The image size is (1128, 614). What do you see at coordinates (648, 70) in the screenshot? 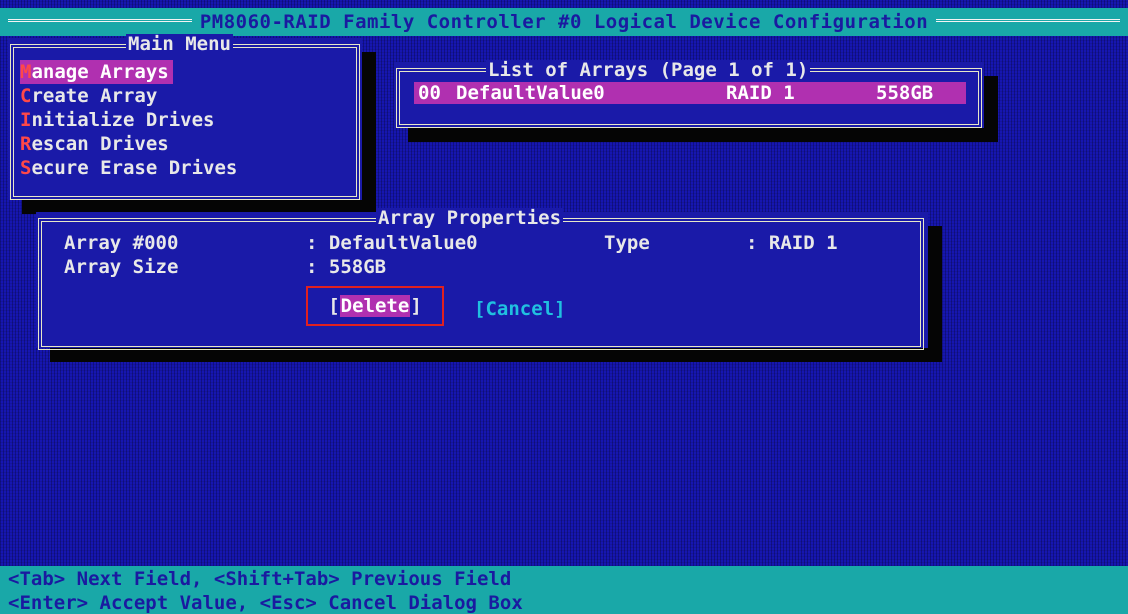
I see `arrays-list-title: List of Arrays (Page 1 of 1)` at bounding box center [648, 70].